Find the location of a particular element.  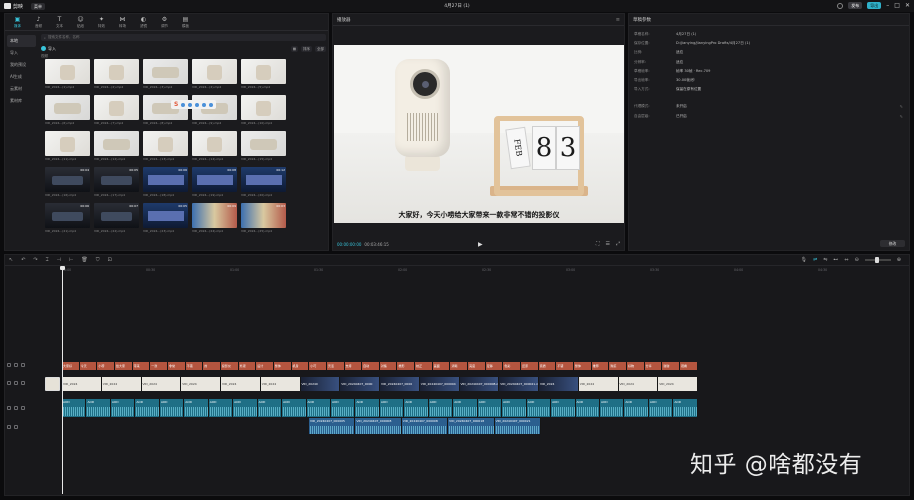

media-item: 00:05 VID_2024...(23).mp4 is located at coordinates (165, 219).